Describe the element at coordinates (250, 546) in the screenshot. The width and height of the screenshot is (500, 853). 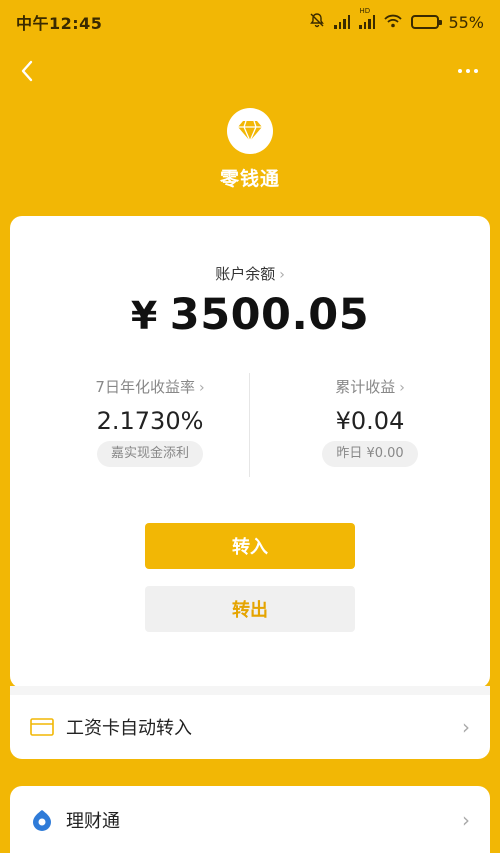
I see `transfer-in-button: 转入` at that location.